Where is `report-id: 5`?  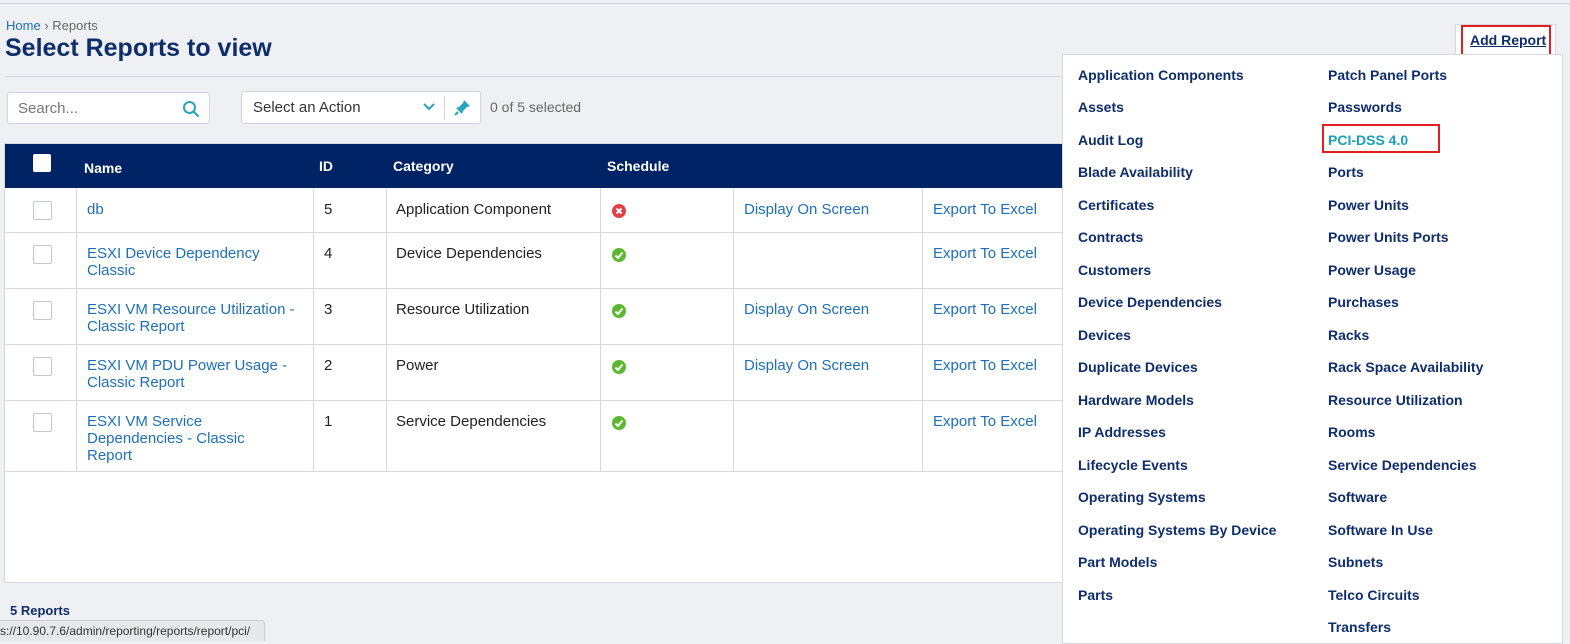
report-id: 5 is located at coordinates (328, 209).